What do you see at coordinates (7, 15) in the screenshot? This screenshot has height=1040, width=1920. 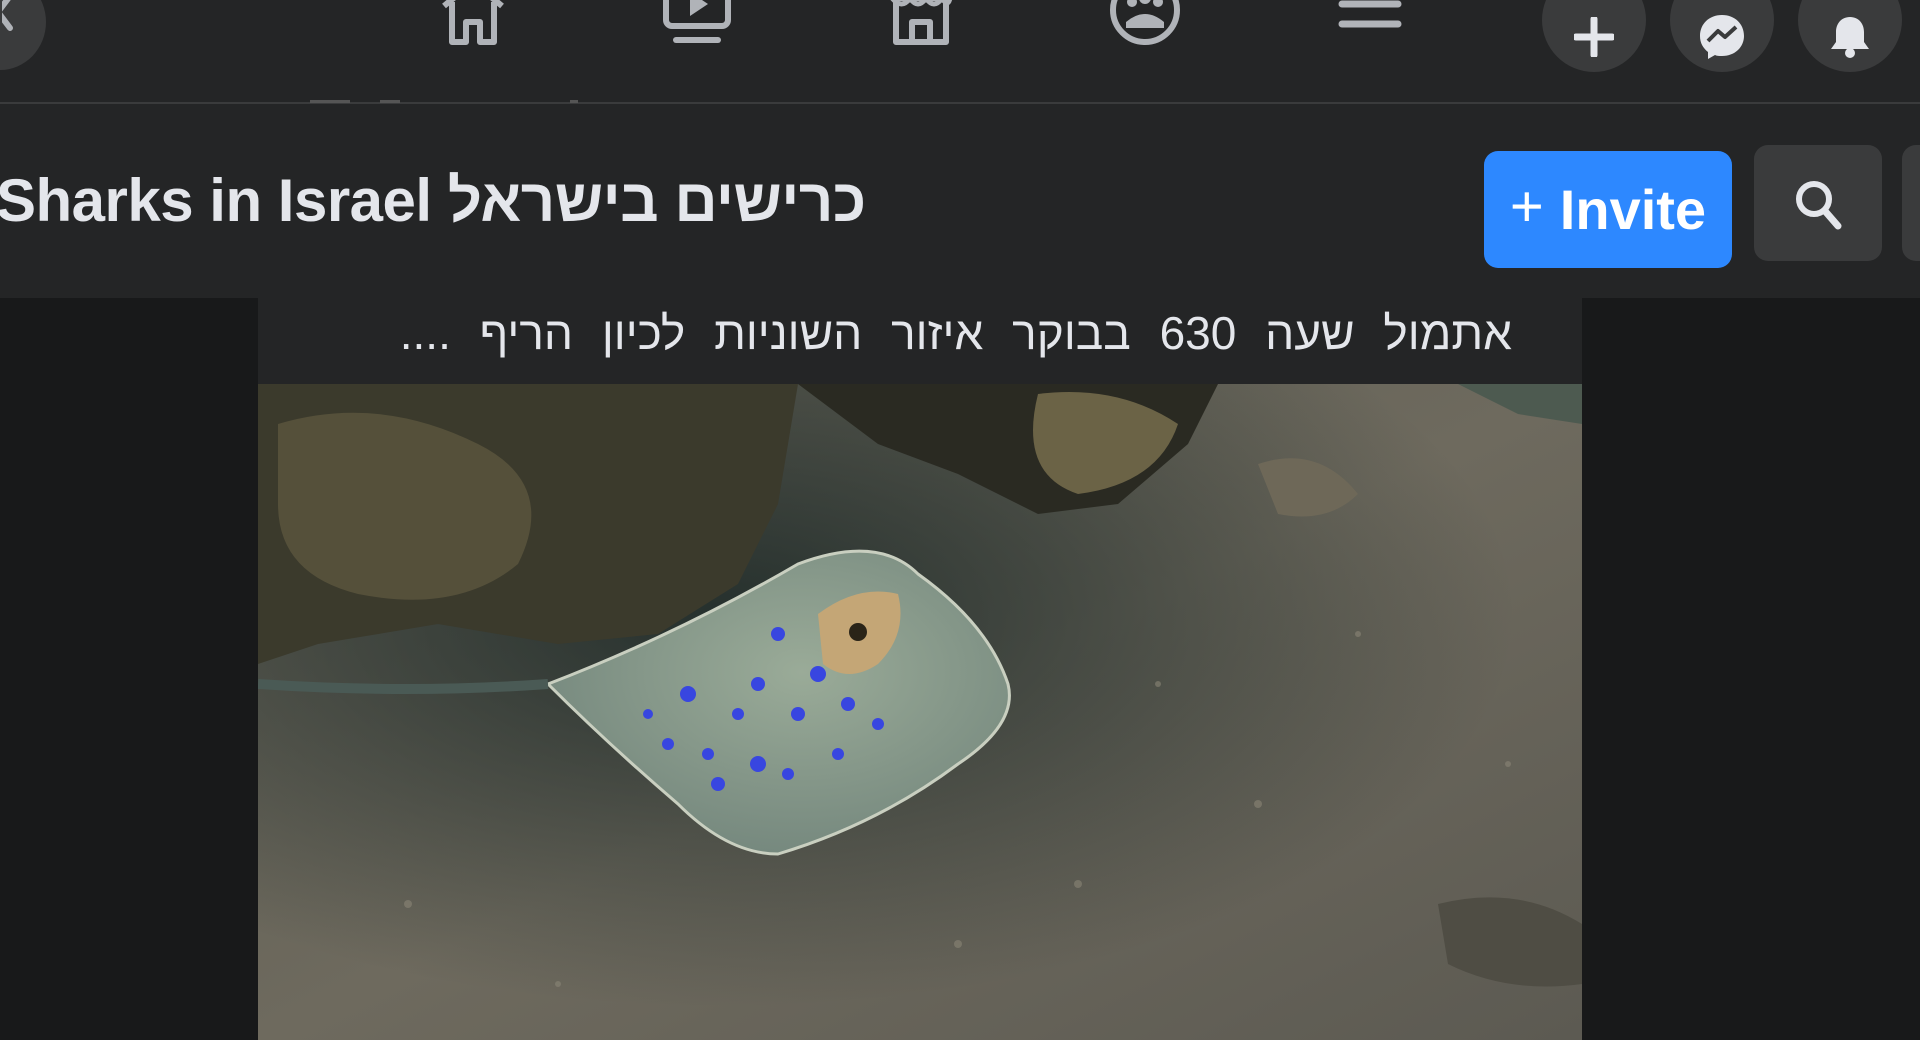 I see `chevron-left-icon` at bounding box center [7, 15].